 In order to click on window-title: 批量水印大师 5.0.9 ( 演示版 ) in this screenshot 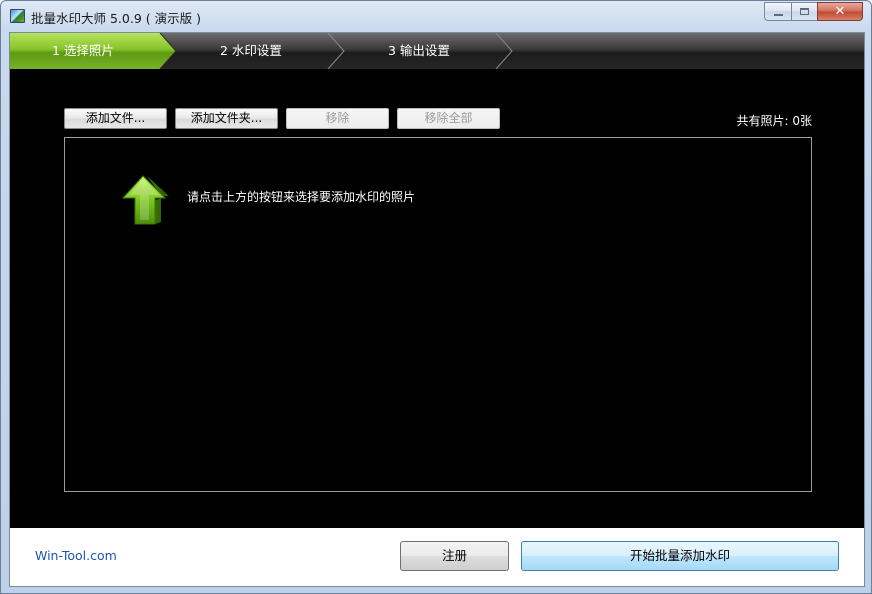, I will do `click(116, 18)`.